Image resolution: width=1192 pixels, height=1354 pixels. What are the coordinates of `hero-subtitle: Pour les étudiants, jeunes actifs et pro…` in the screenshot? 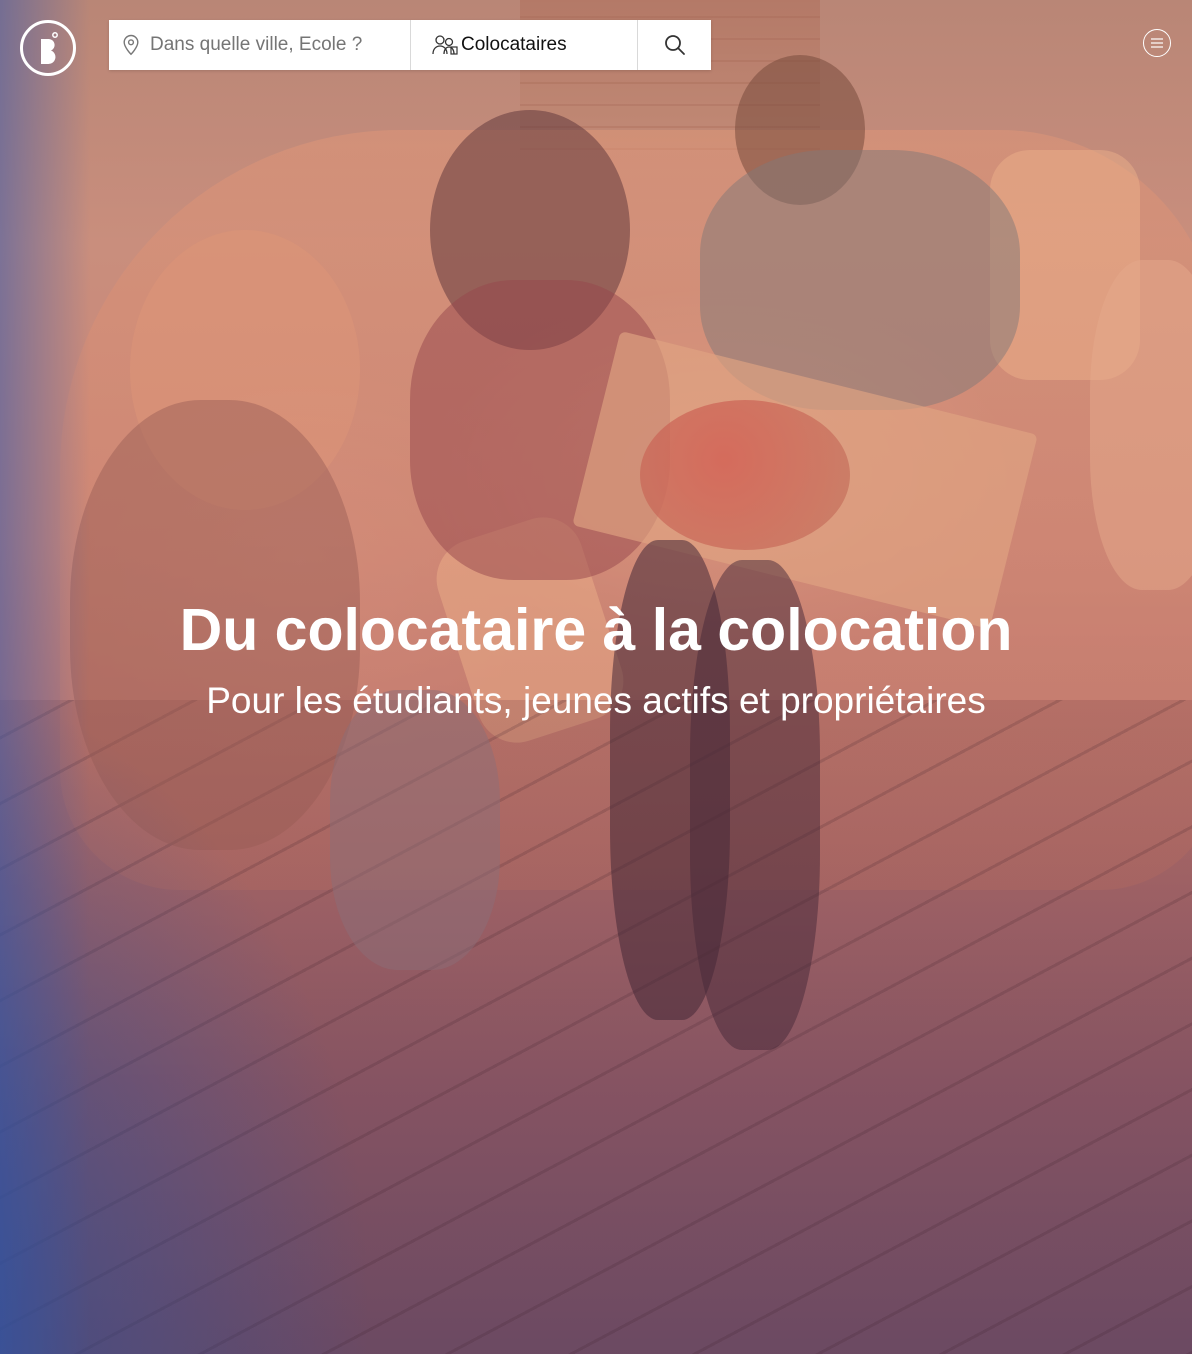 It's located at (596, 700).